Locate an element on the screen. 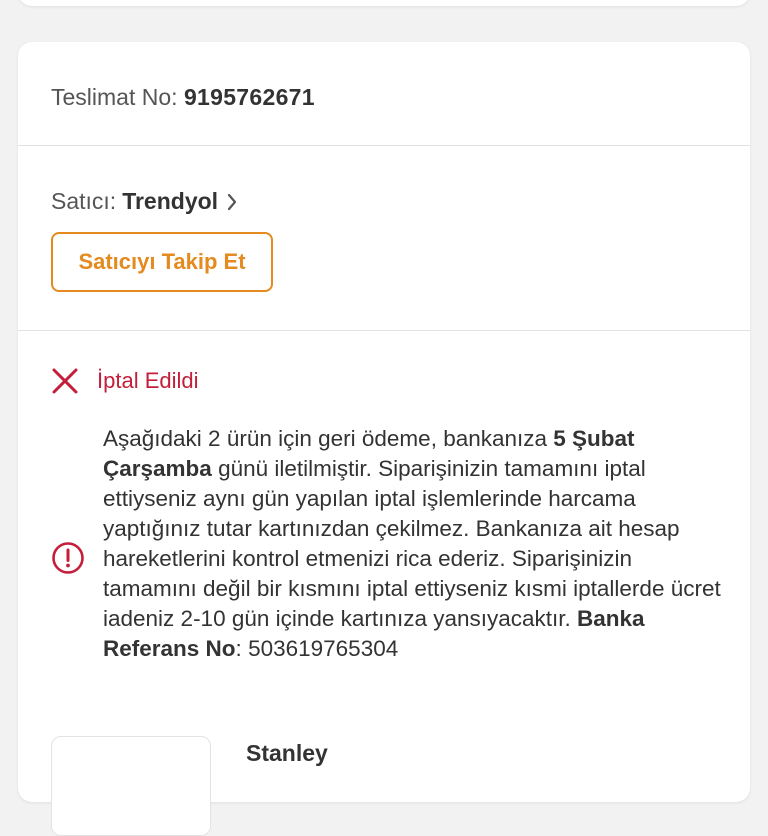 The image size is (768, 836). chevron-right-icon is located at coordinates (232, 201).